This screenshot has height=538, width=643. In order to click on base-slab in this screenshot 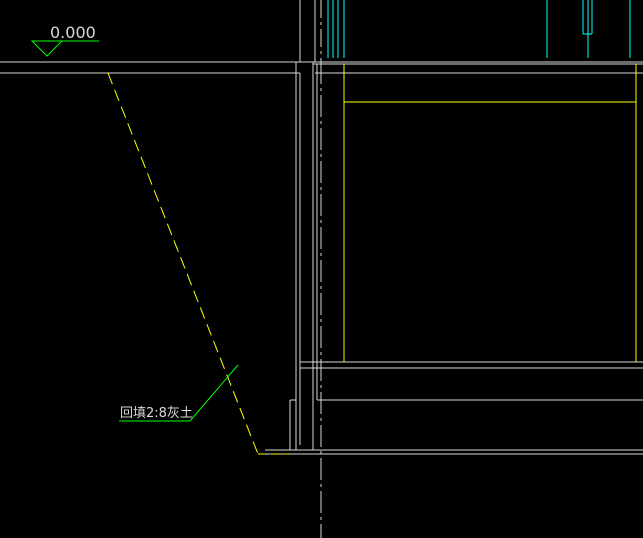, I will do `click(454, 408)`.